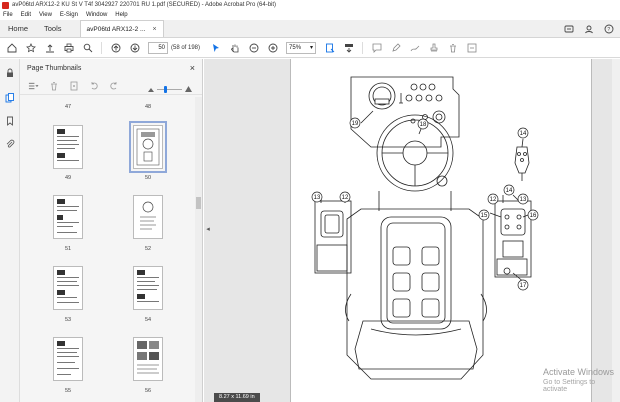 The image size is (620, 402). Describe the element at coordinates (148, 249) in the screenshot. I see `thumbnail-label: 52` at that location.